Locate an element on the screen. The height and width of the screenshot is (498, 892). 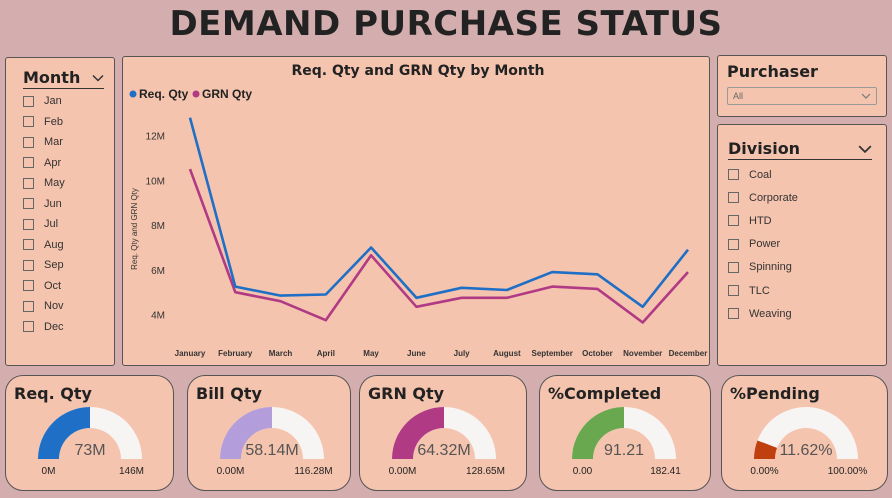
kpi-card: %Completed 91.21 0.00 182.41 is located at coordinates (625, 433).